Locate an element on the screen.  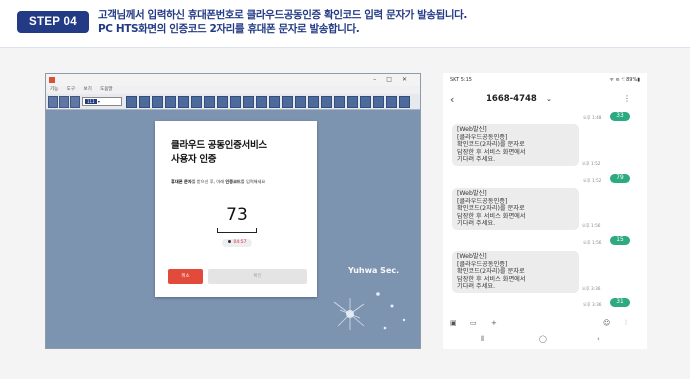
watermark-text: Yuhwa Sec. is located at coordinates (374, 270).